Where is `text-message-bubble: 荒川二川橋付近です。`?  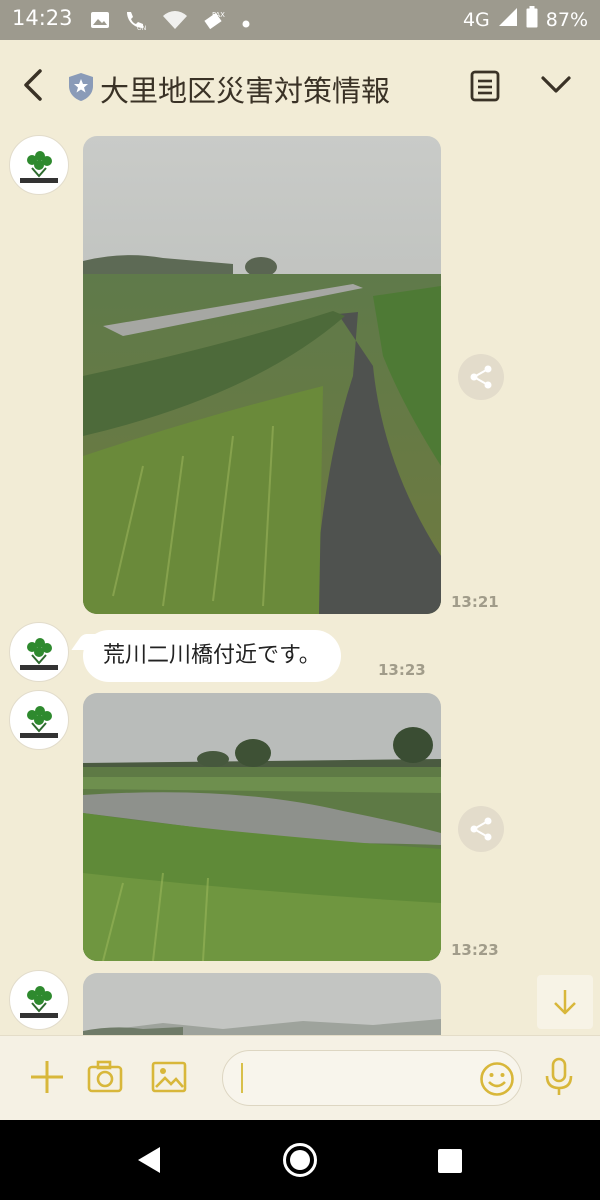 text-message-bubble: 荒川二川橋付近です。 is located at coordinates (212, 656).